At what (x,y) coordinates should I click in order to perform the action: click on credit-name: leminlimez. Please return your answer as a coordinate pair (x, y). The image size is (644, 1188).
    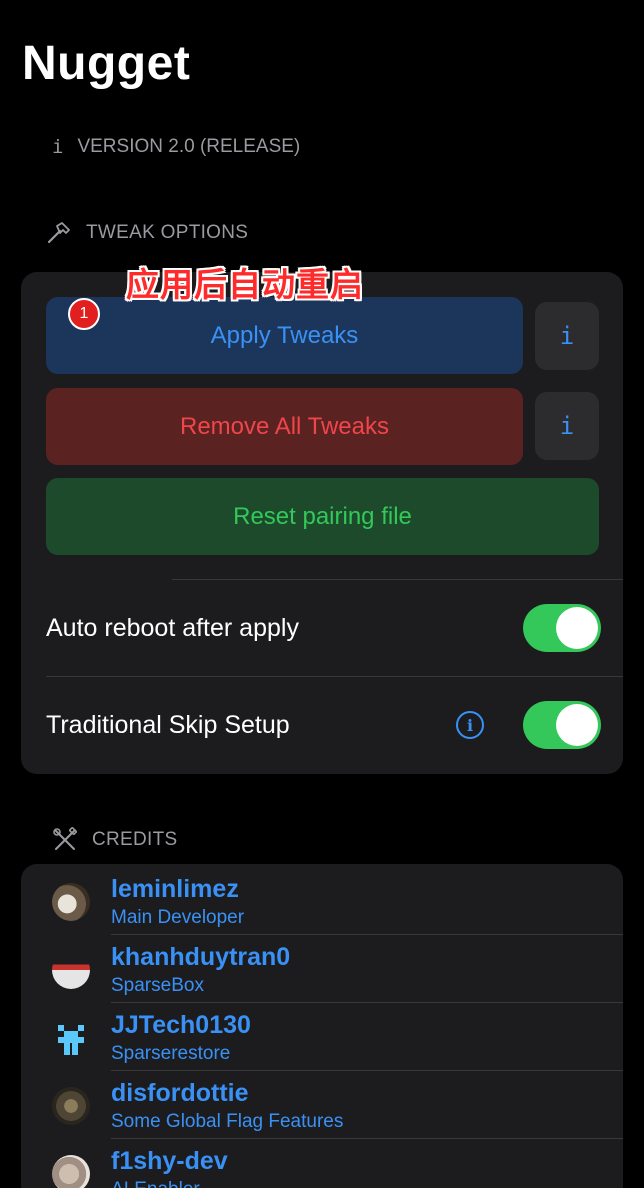
    Looking at the image, I should click on (175, 889).